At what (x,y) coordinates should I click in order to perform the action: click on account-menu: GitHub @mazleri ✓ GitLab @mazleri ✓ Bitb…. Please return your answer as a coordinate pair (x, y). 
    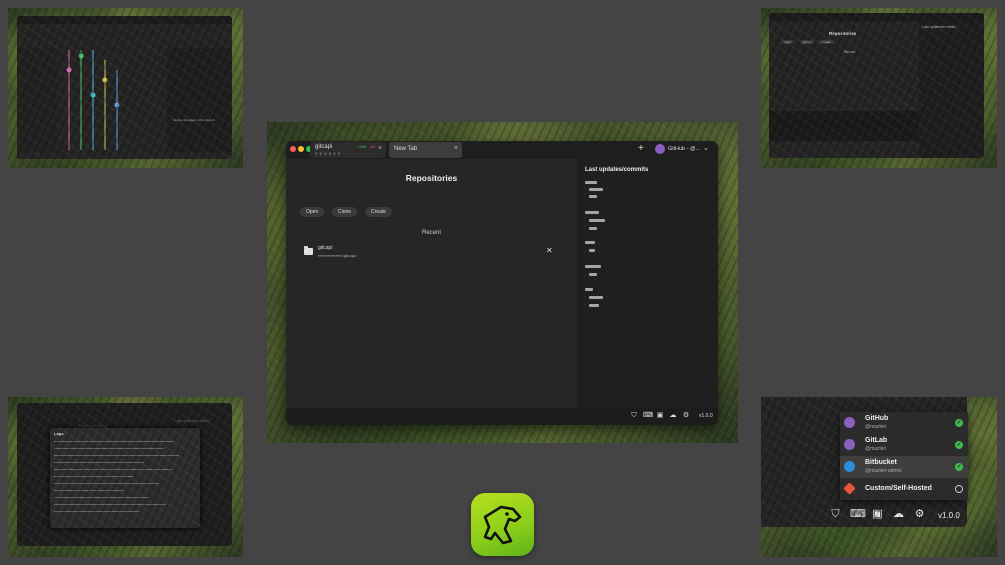
    Looking at the image, I should click on (904, 456).